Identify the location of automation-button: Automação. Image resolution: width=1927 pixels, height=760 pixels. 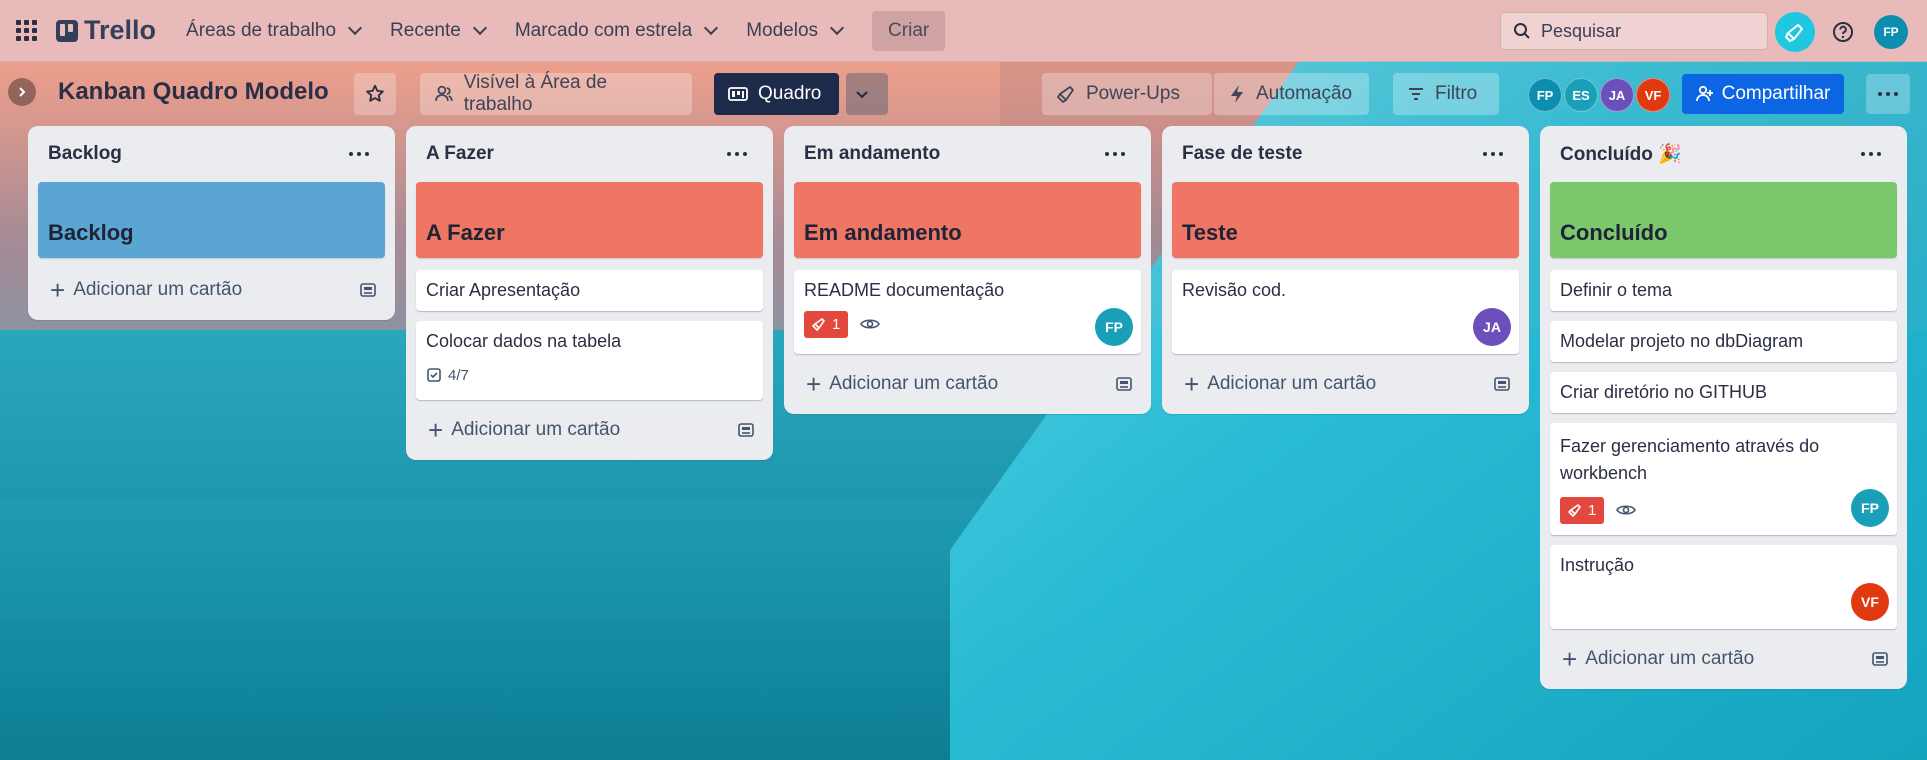
(1291, 94).